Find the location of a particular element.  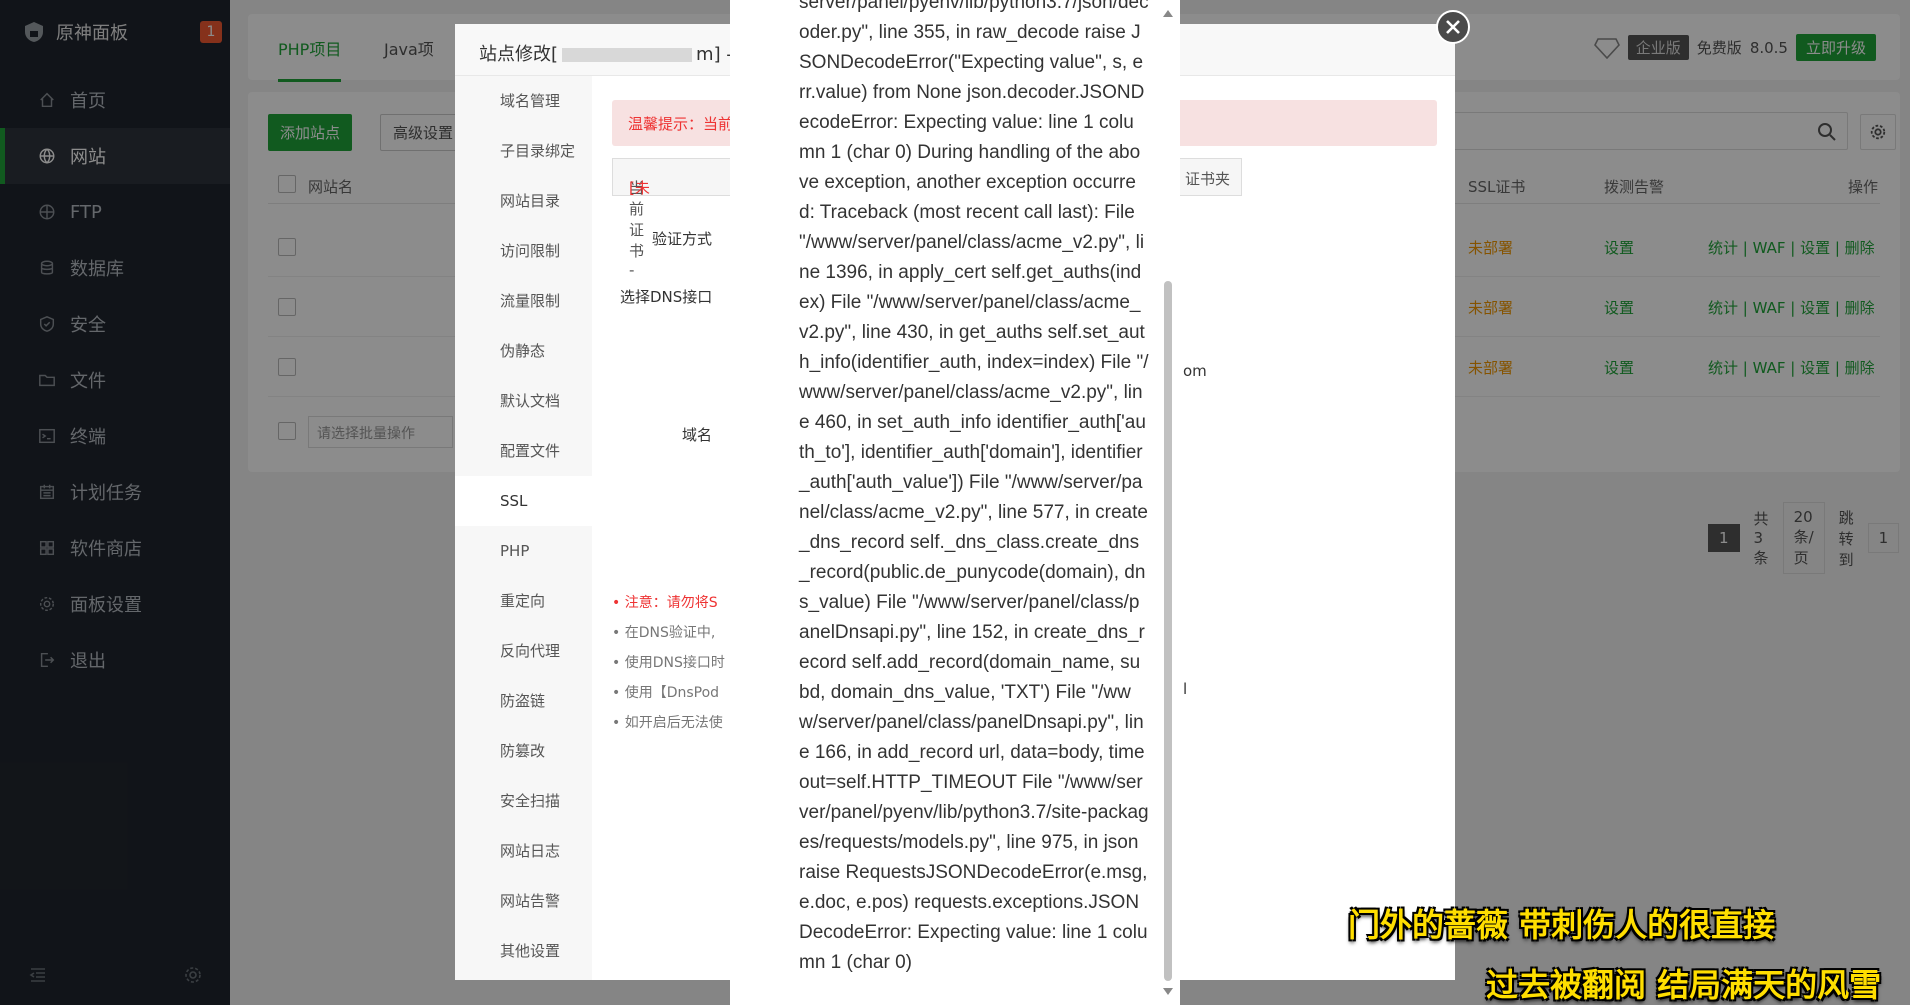

dialog-title-prefix: 站点修改[ is located at coordinates (519, 54).